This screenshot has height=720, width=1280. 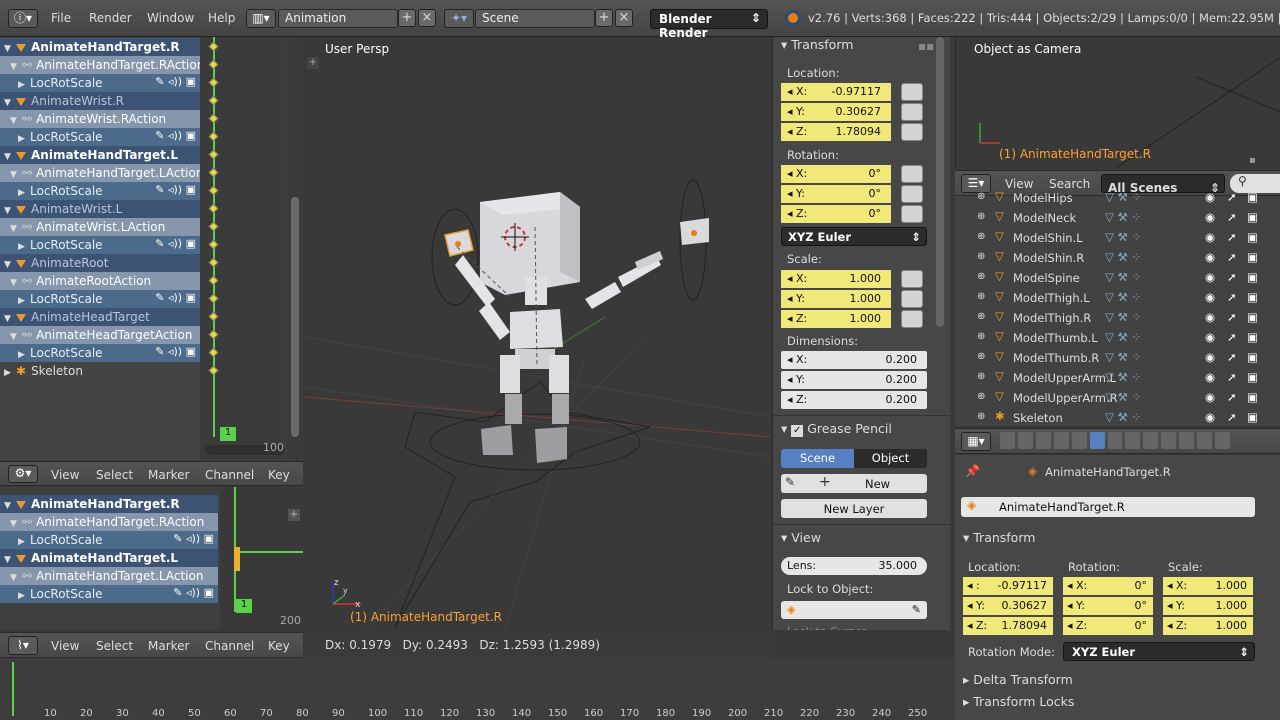 What do you see at coordinates (261, 558) in the screenshot?
I see `graph-area: 1 200 +` at bounding box center [261, 558].